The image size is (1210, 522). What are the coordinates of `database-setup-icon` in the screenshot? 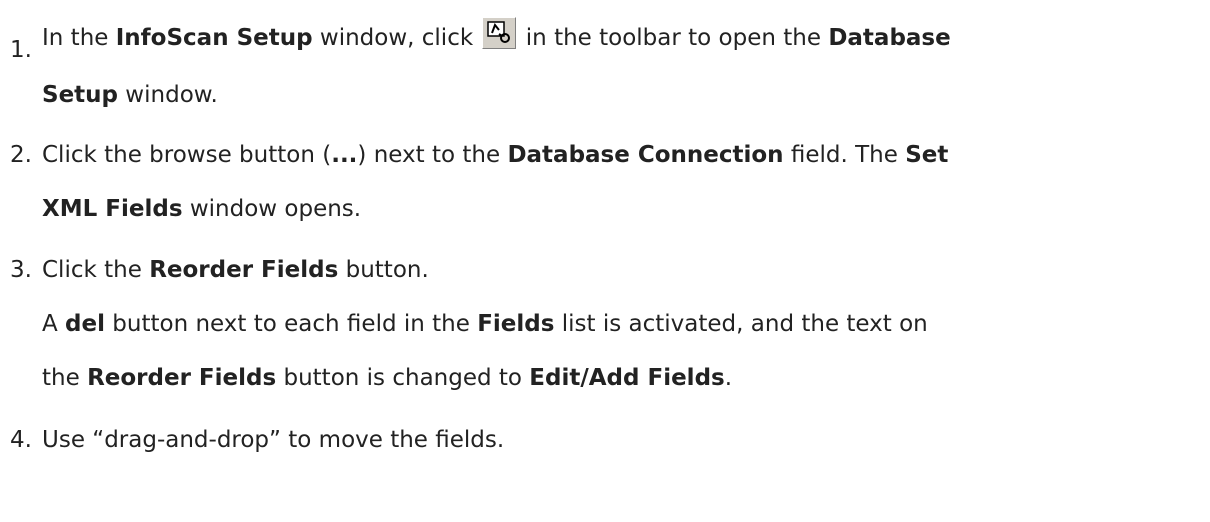 It's located at (499, 33).